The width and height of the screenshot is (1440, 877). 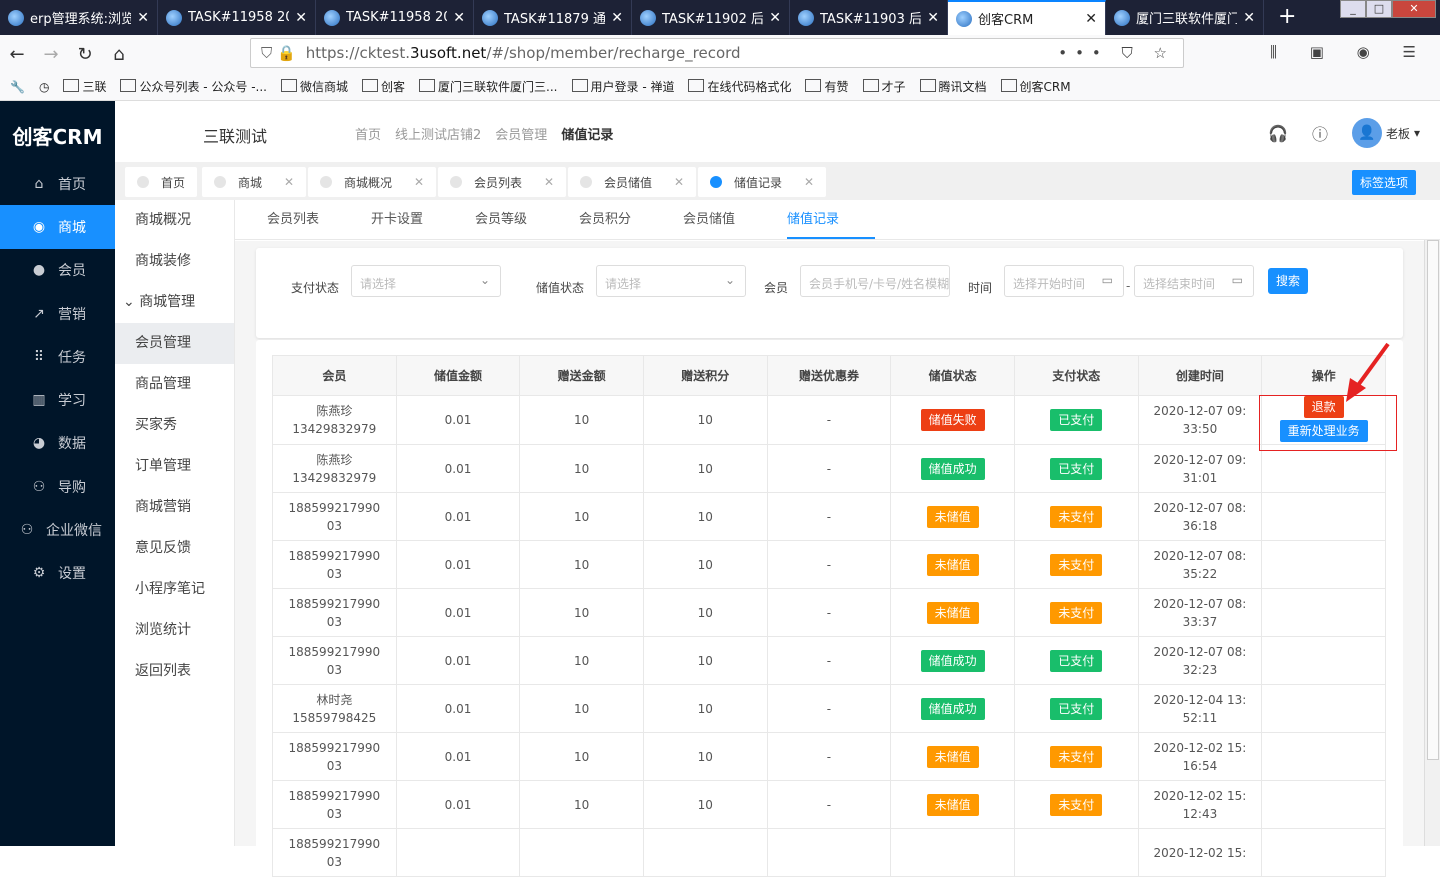 I want to click on browser-tab: TASK#11879 通联 ✕, so click(x=553, y=17).